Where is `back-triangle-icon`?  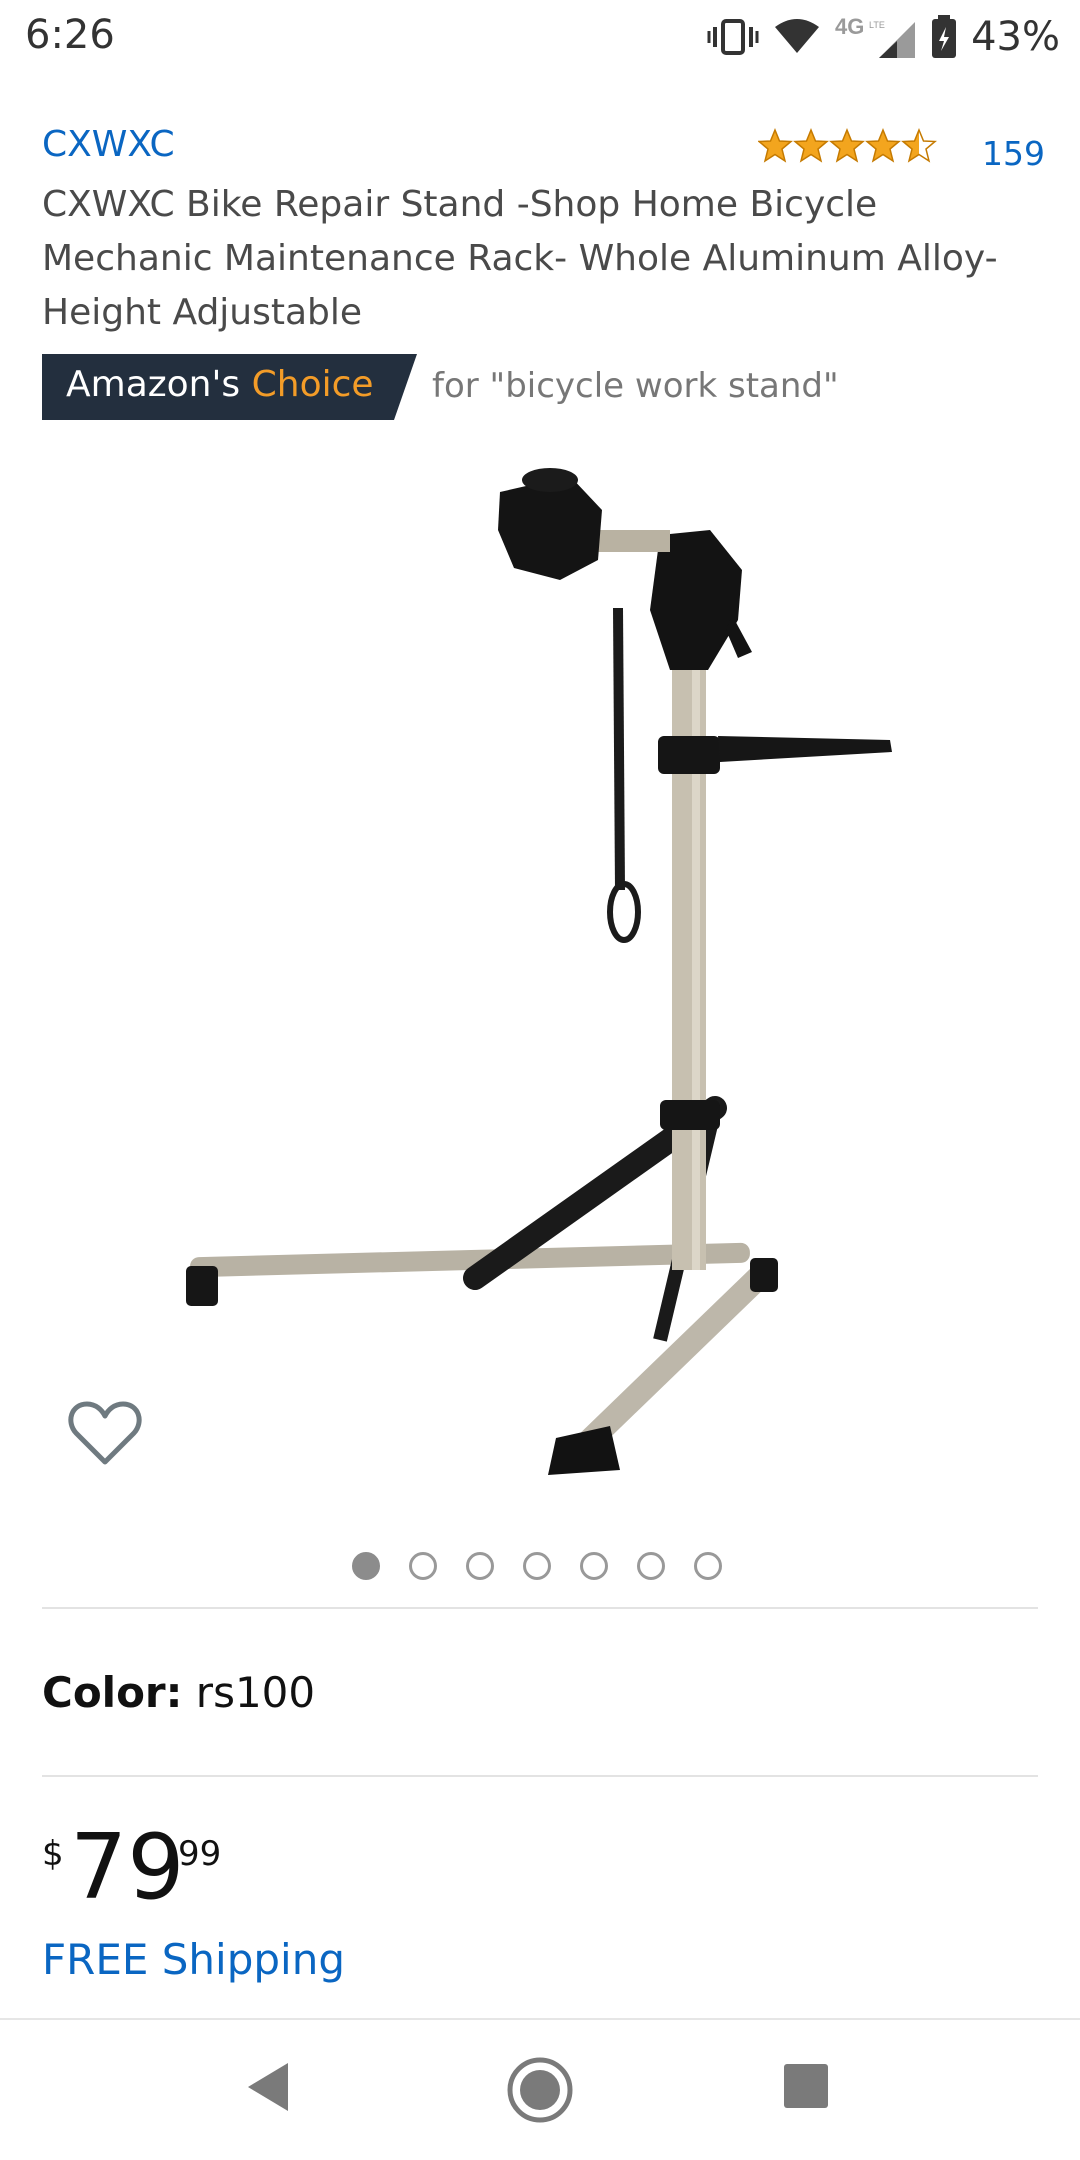
back-triangle-icon is located at coordinates (269, 2087).